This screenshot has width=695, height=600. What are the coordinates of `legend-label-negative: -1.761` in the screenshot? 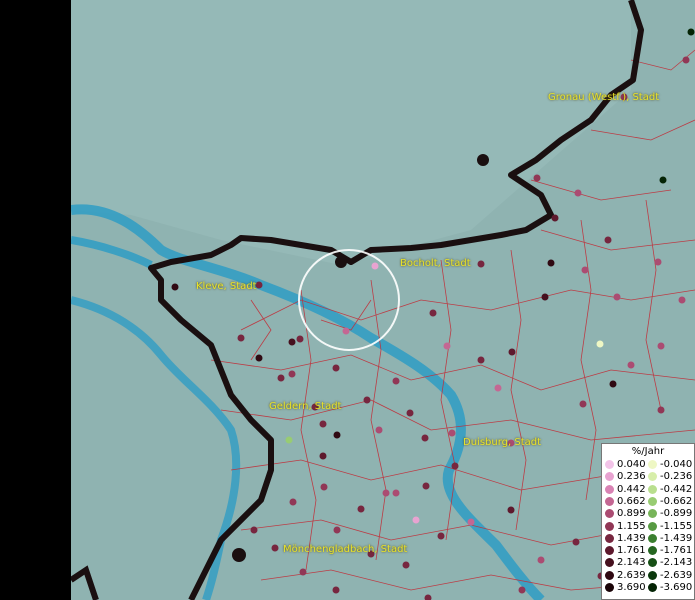 It's located at (676, 551).